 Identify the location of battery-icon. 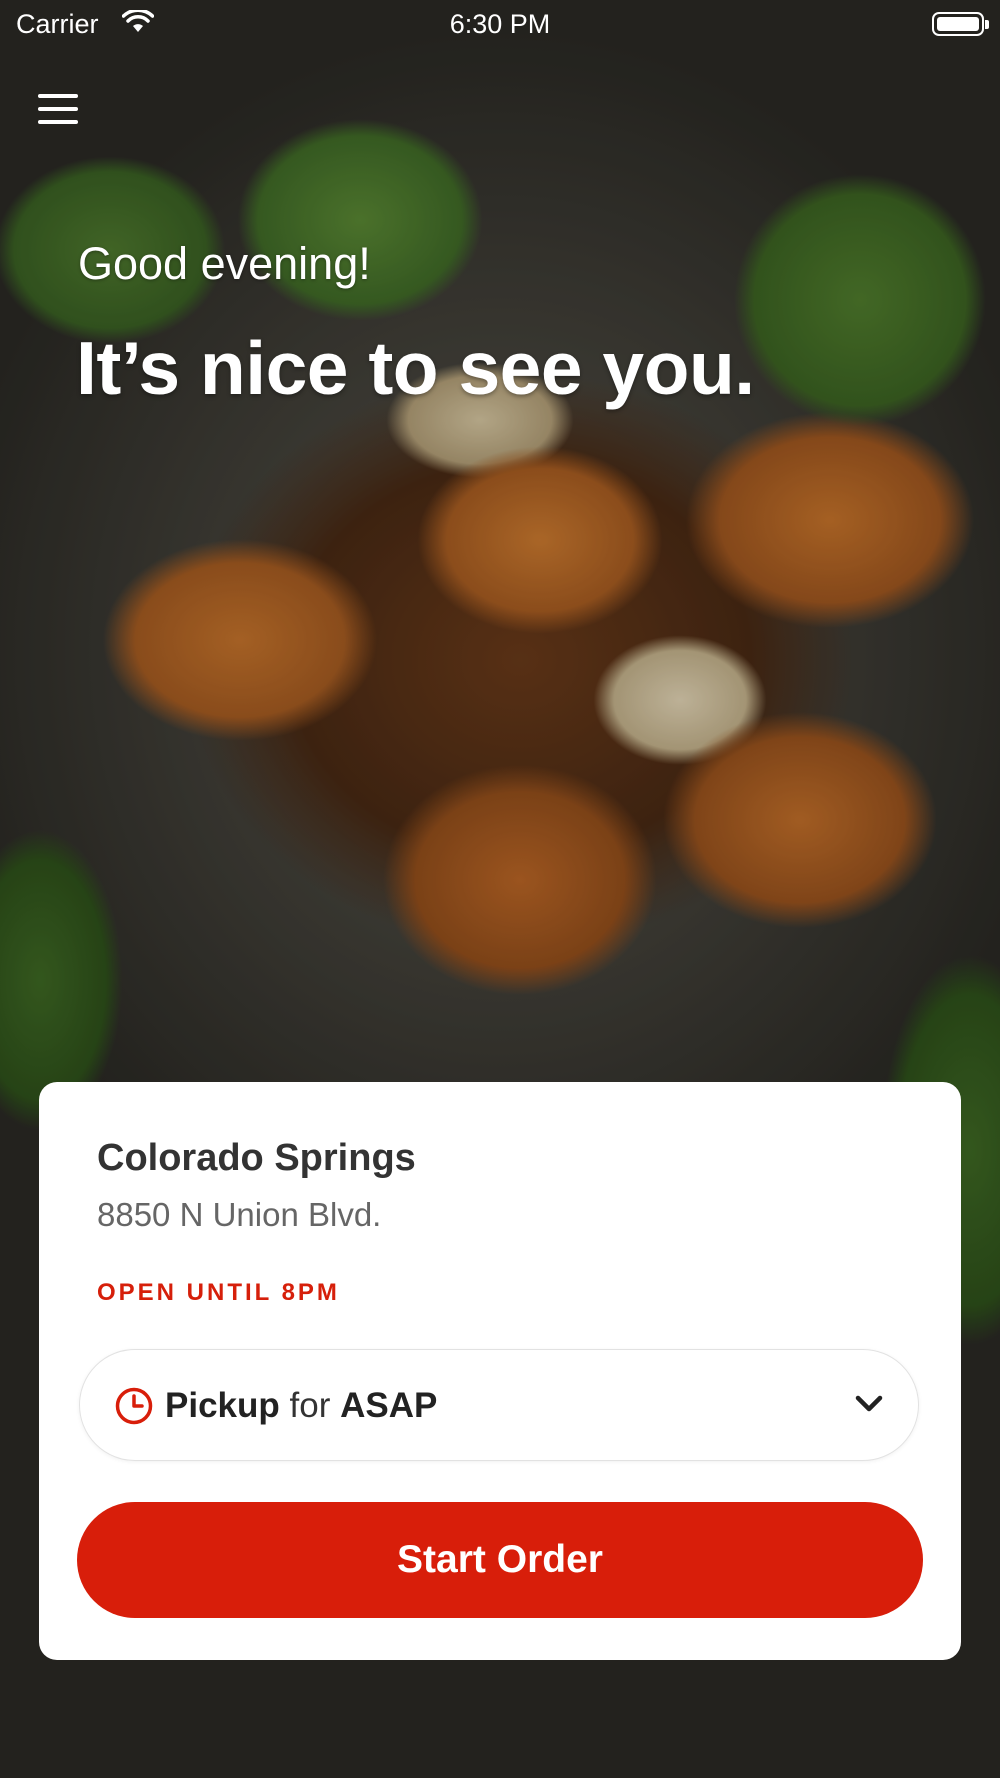
(960, 24).